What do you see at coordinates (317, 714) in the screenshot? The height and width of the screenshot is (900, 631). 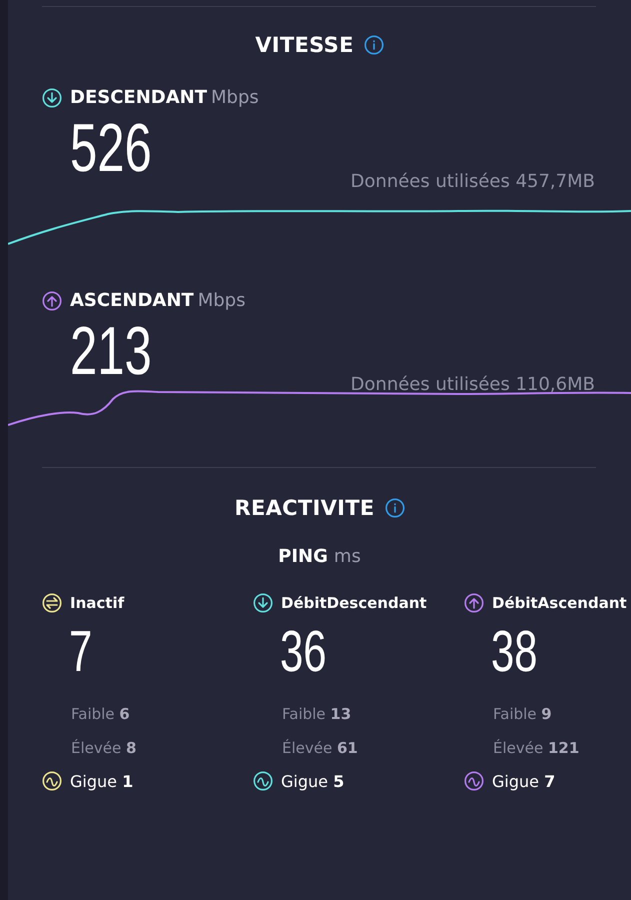 I see `low-ping-text: Faible 13` at bounding box center [317, 714].